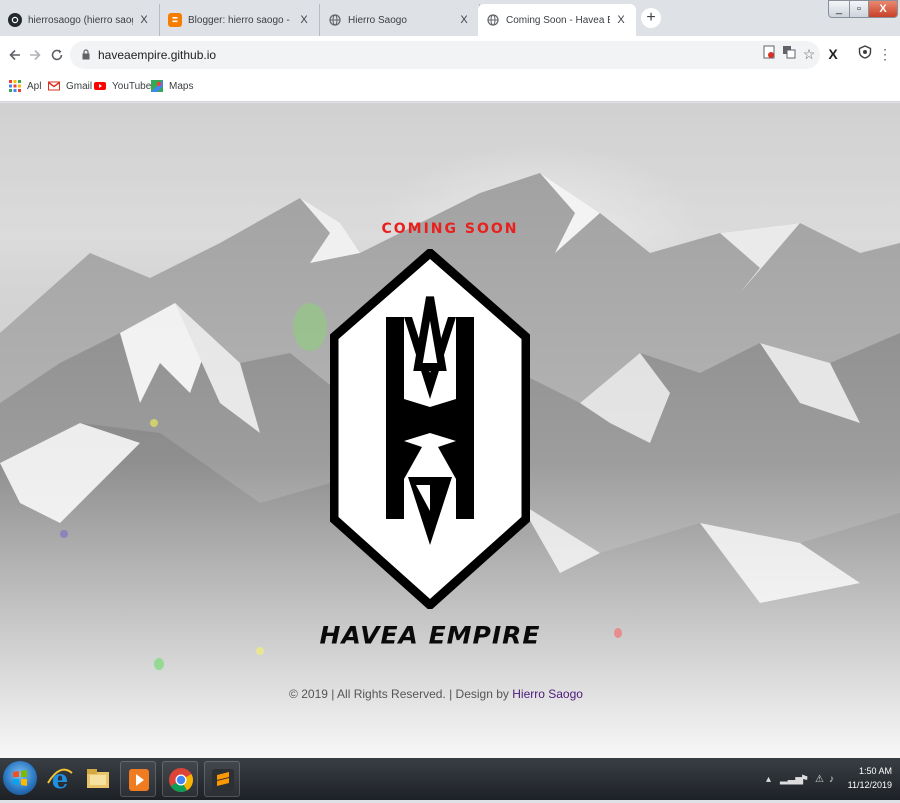  I want to click on maximize-button: ▫, so click(859, 9).